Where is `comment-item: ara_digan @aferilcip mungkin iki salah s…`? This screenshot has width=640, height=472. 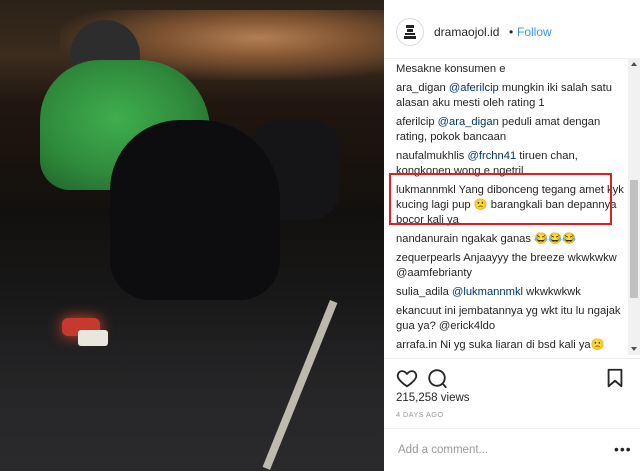 comment-item: ara_digan @aferilcip mungkin iki salah s… is located at coordinates (511, 96).